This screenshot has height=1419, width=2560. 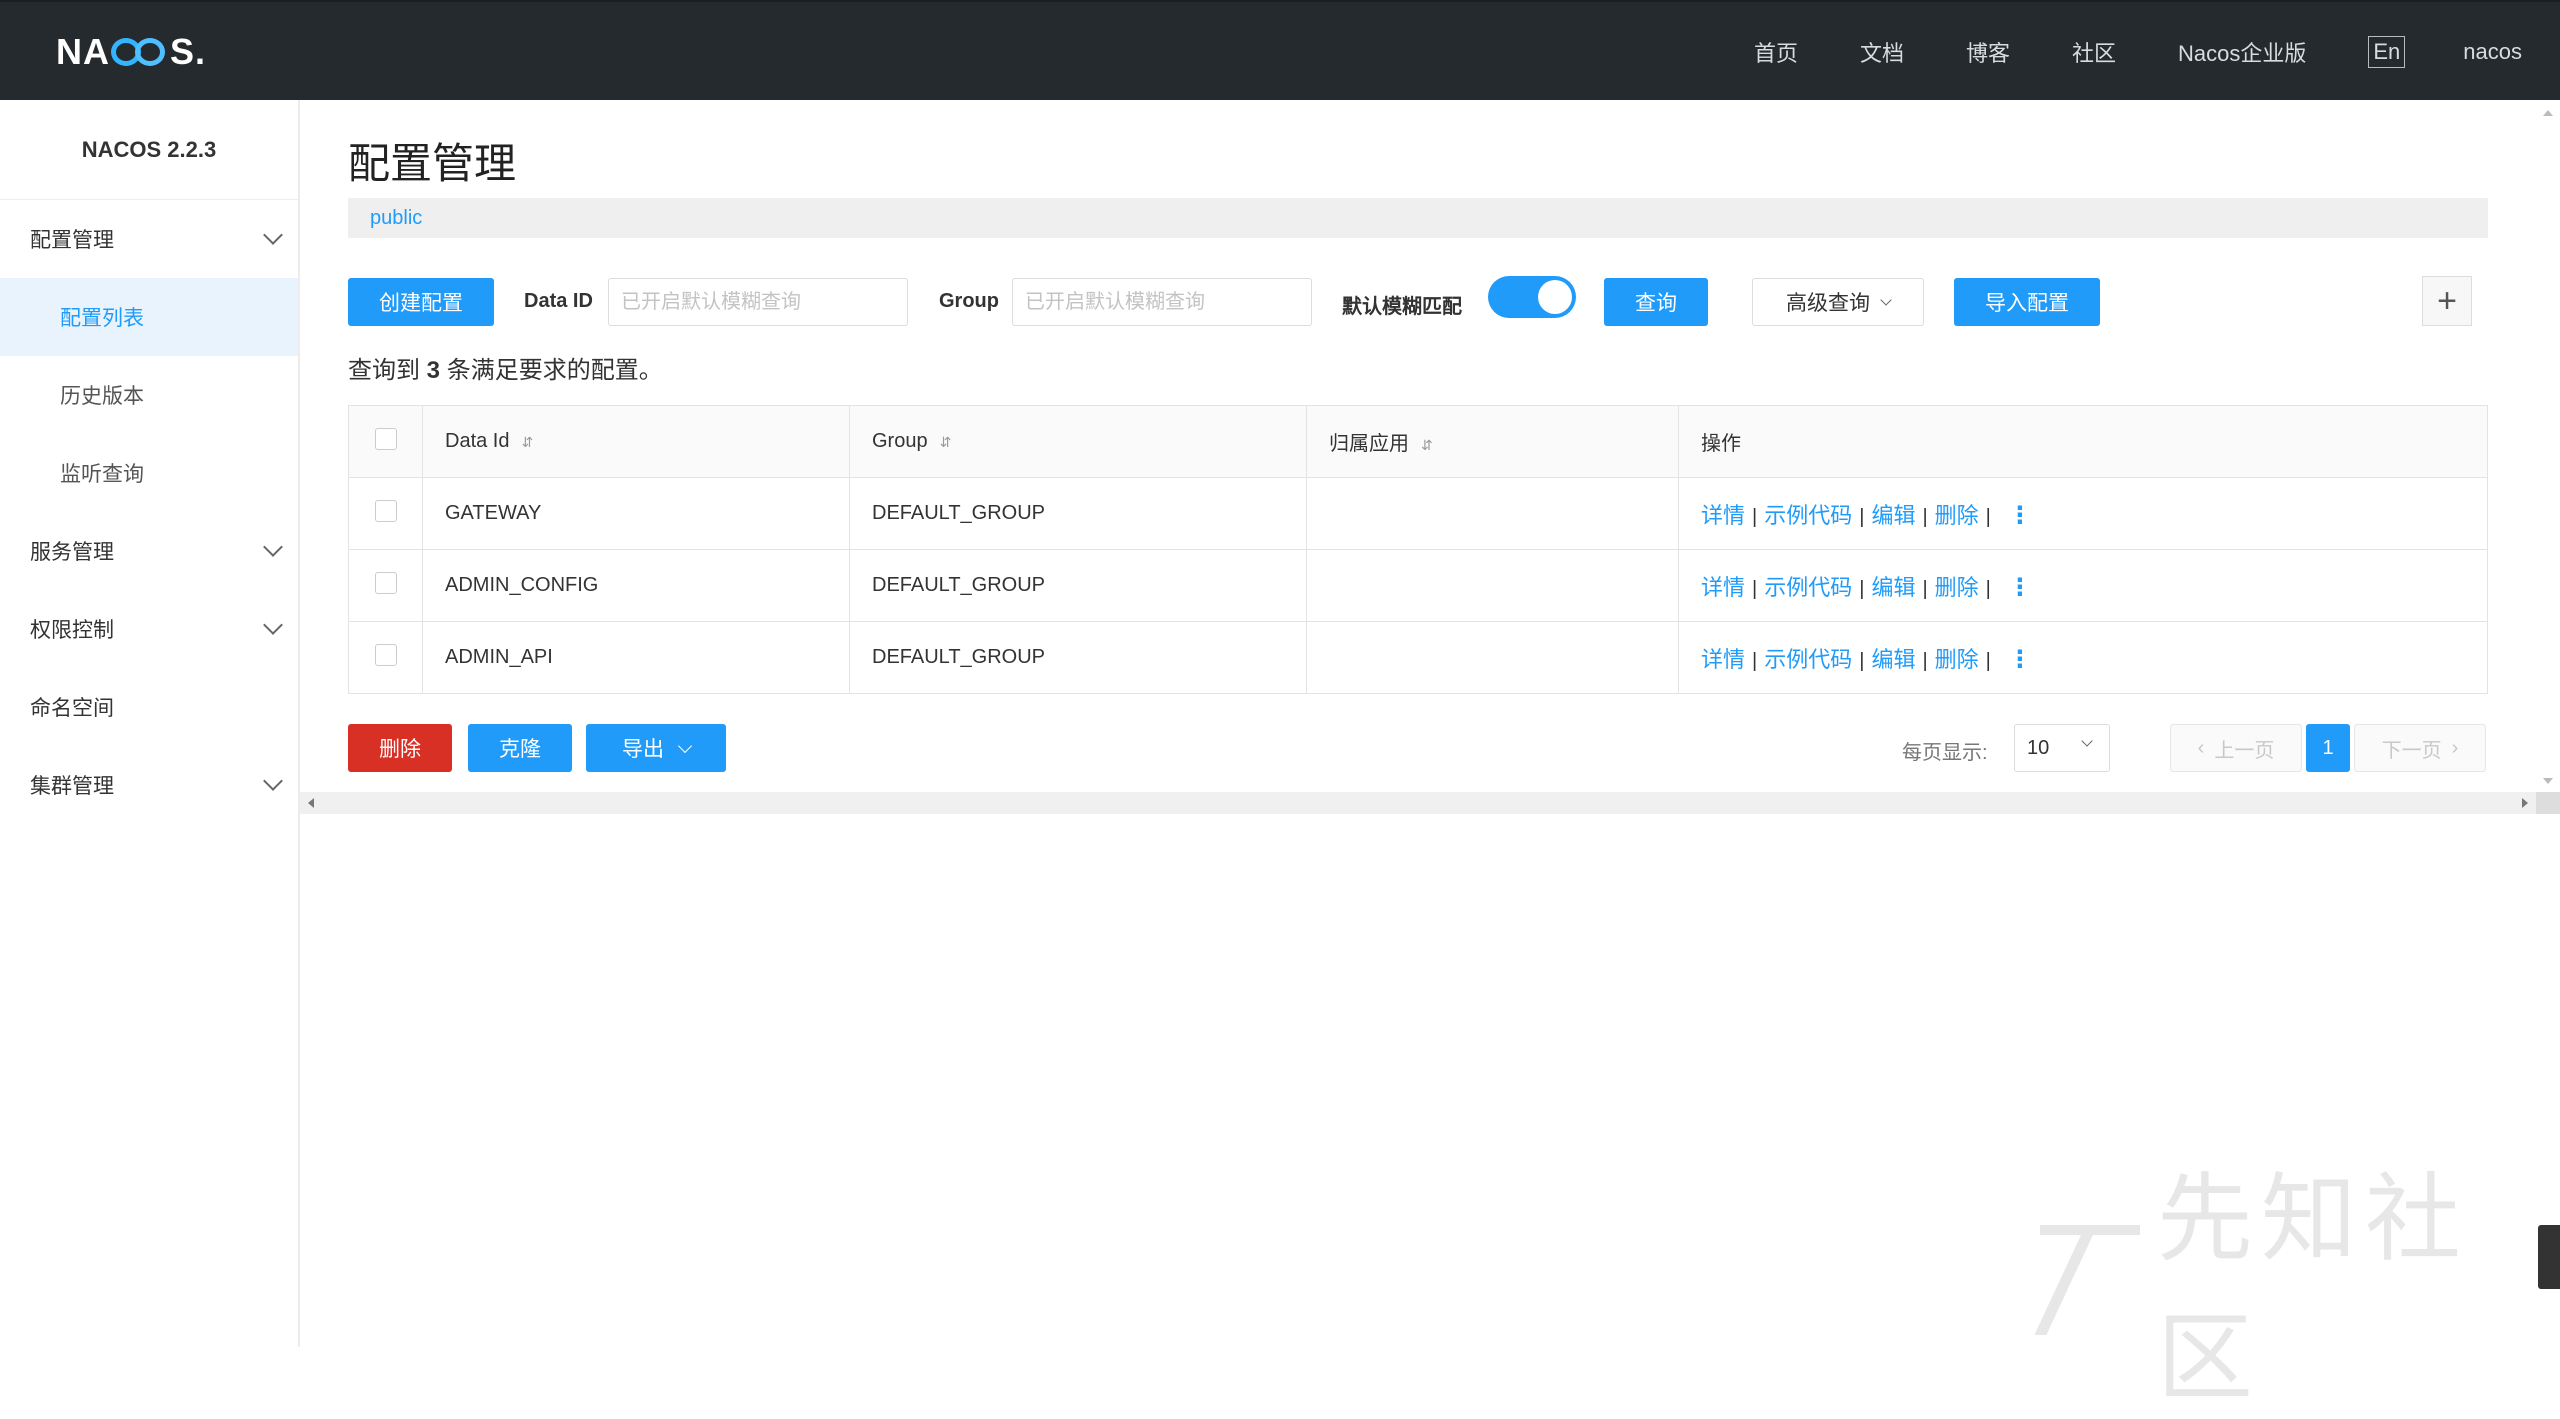 What do you see at coordinates (1882, 52) in the screenshot?
I see `nav-docs: 文档` at bounding box center [1882, 52].